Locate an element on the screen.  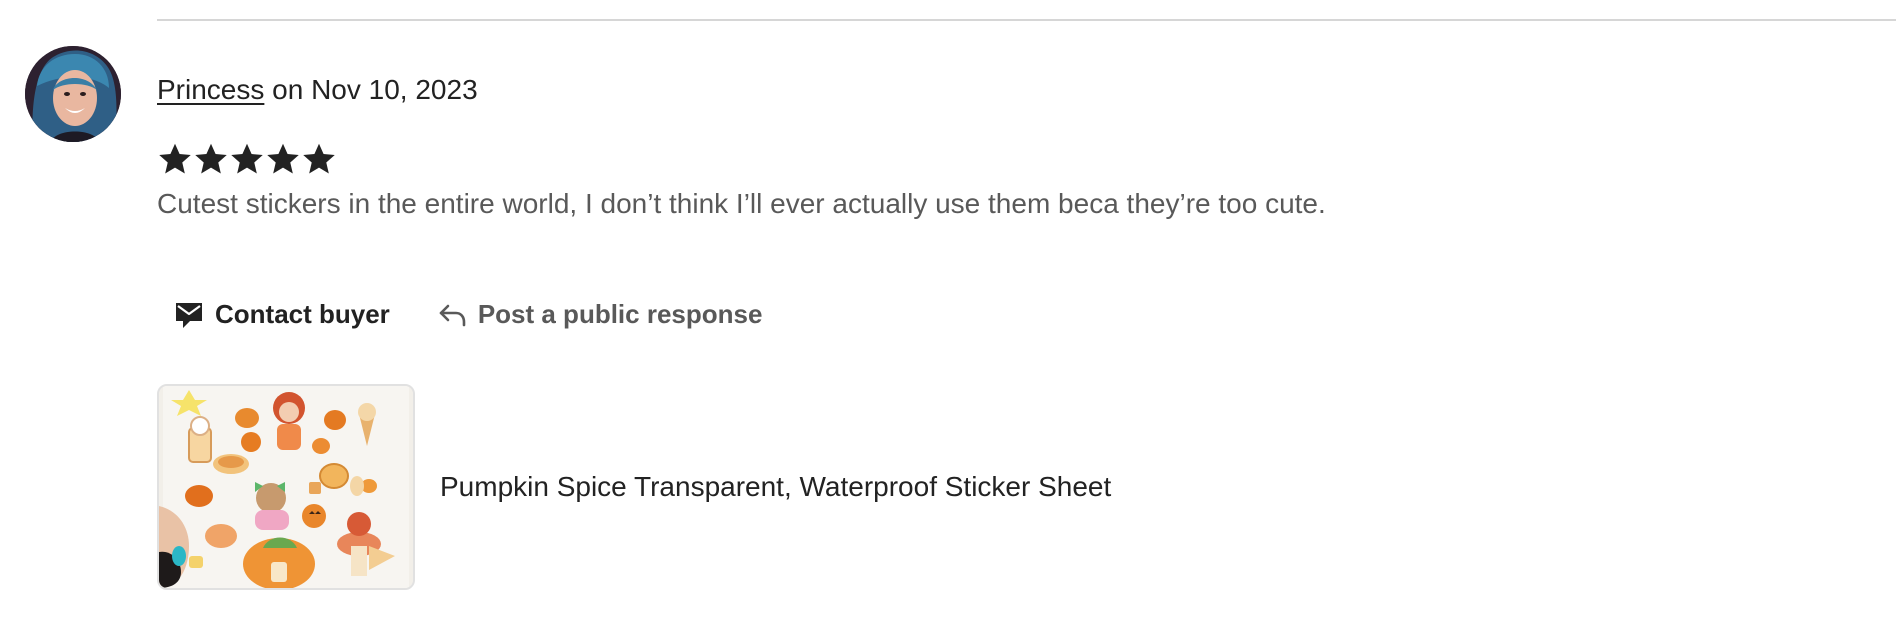
post-public-response-label: Post a public response is located at coordinates (620, 313).